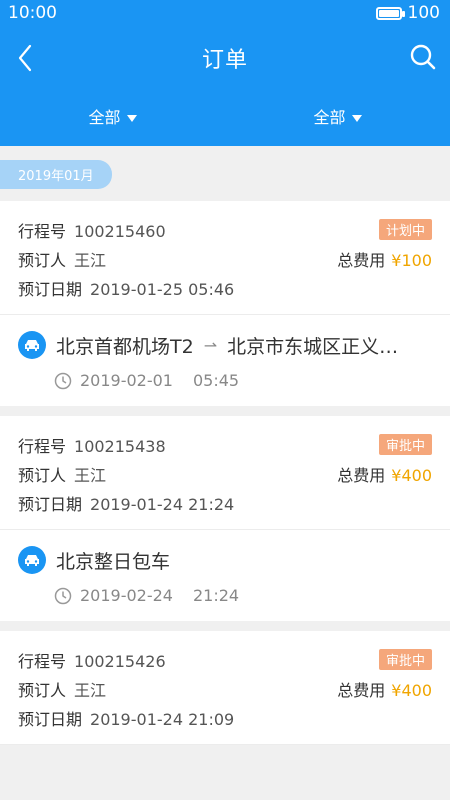 The image size is (450, 800). I want to click on arrow-right-icon: ⇀, so click(210, 345).